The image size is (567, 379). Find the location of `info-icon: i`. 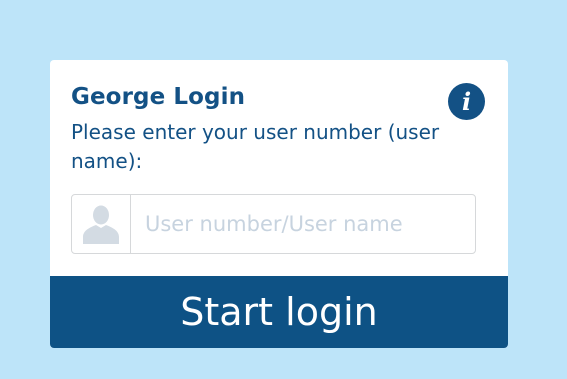

info-icon: i is located at coordinates (466, 101).